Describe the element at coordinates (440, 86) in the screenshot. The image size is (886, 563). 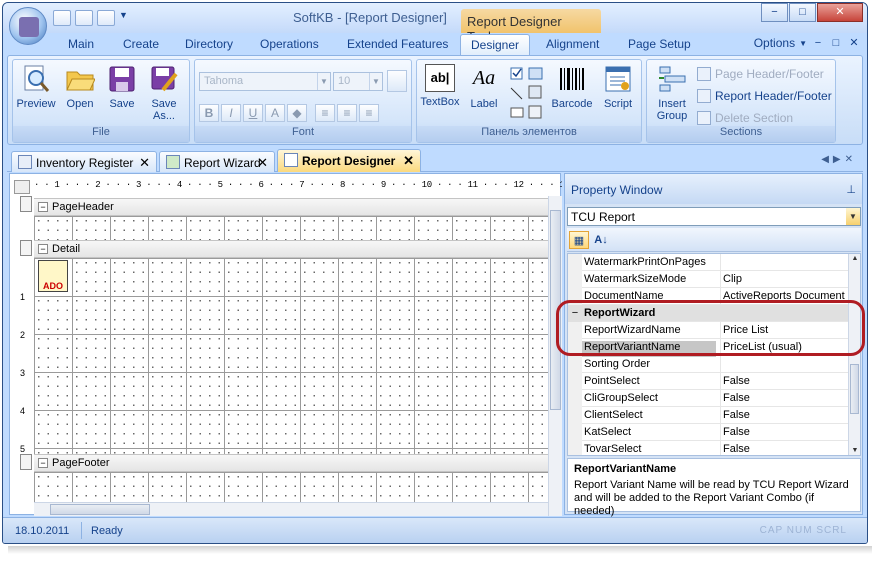
I see `textbox-button: ab| TextBox` at that location.